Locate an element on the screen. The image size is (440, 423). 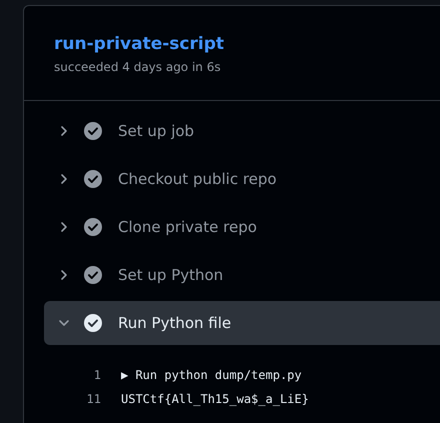
log-text: USTCtf{All_Th15_wa$_a_LiE} is located at coordinates (215, 399).